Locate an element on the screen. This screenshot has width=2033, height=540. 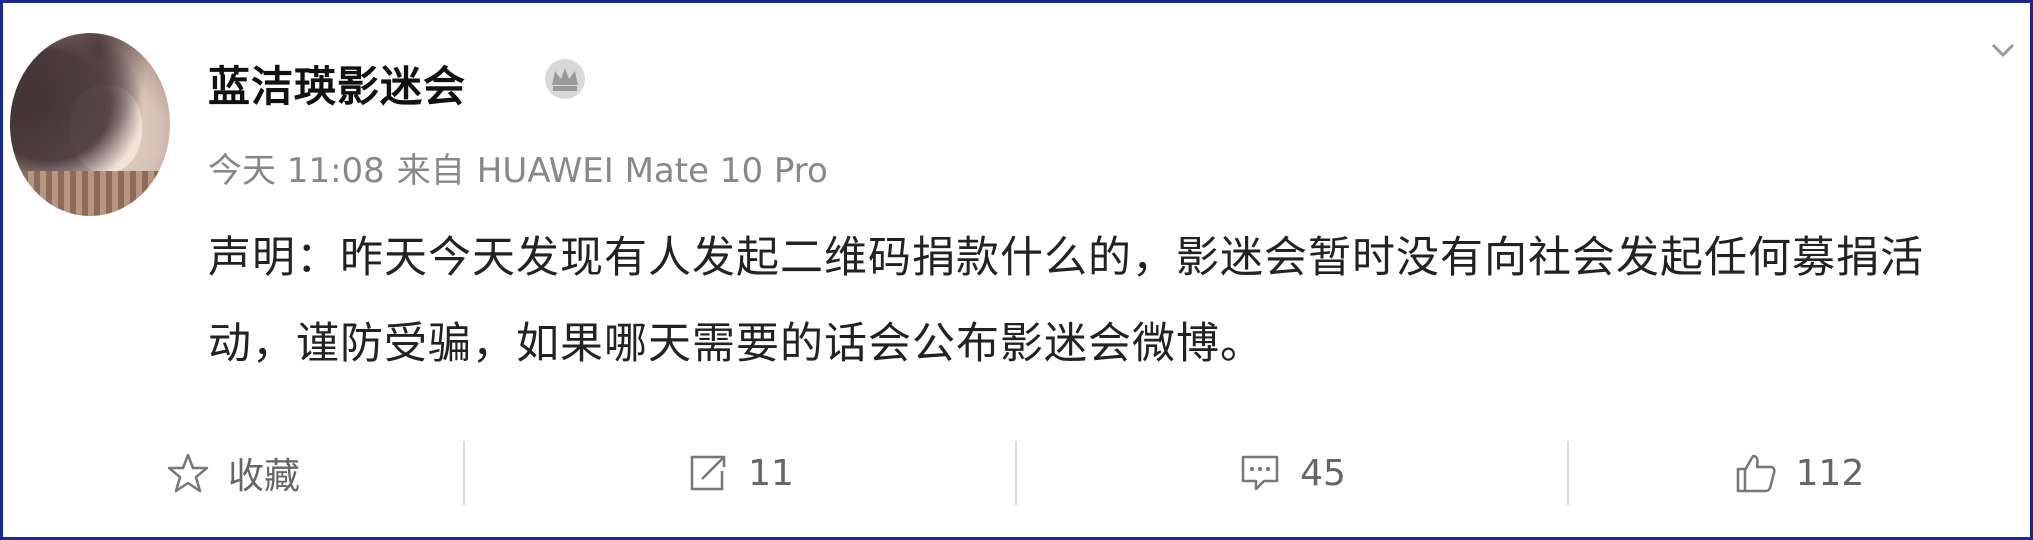
post-meta: 今天 11:08 来自 HUAWEI Mate 10 Pro is located at coordinates (524, 167).